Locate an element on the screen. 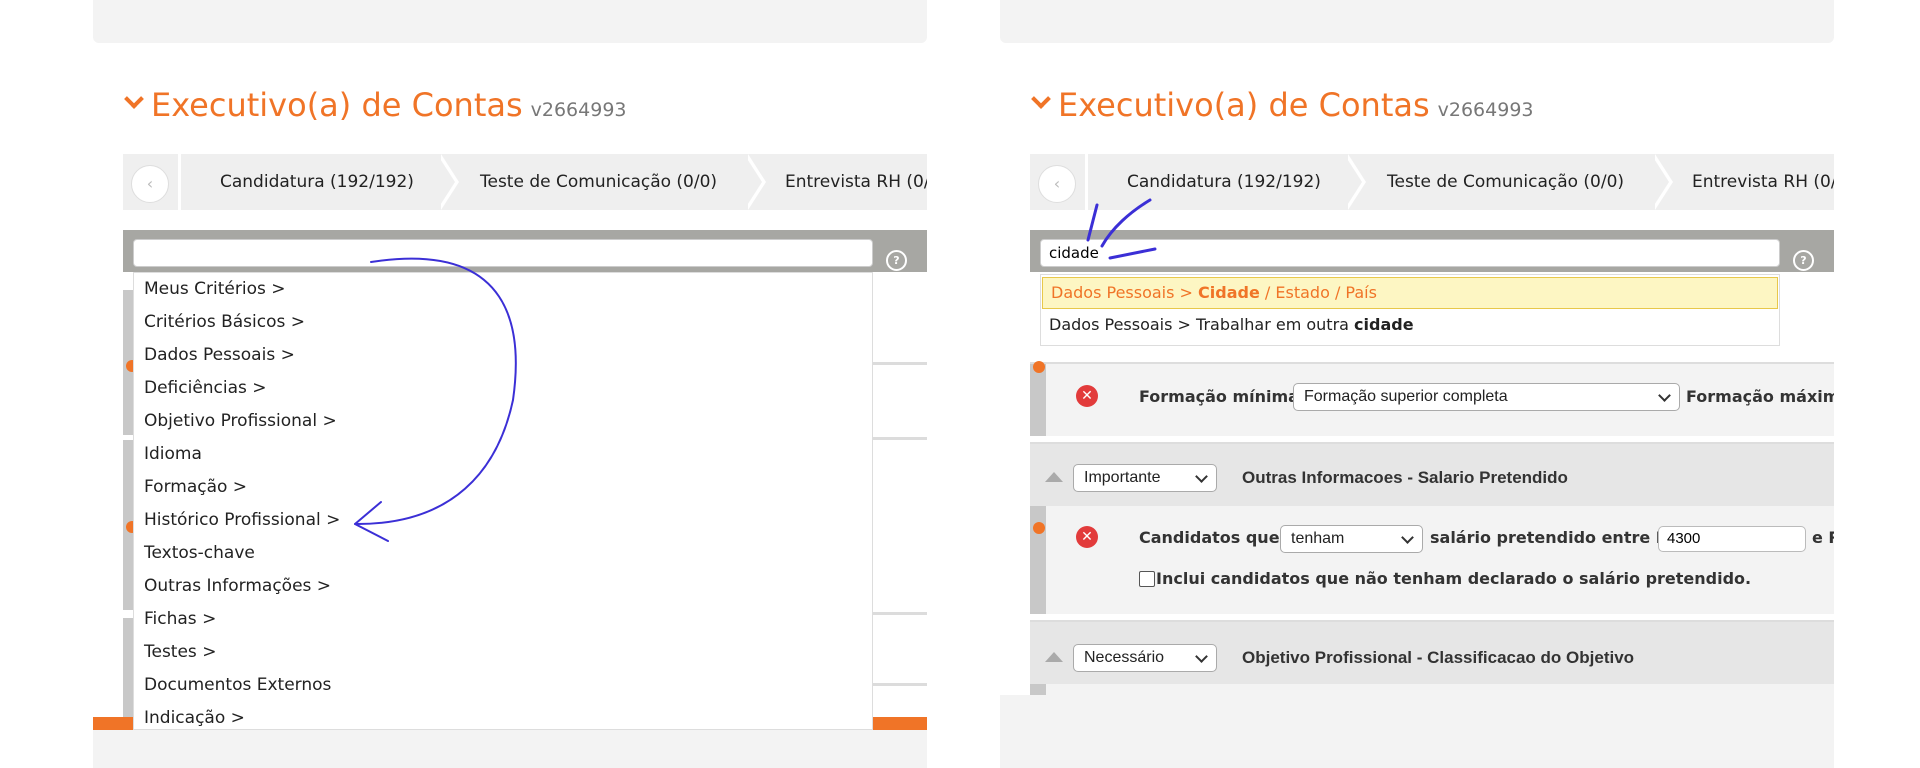 The width and height of the screenshot is (1920, 768). select-tenham: tenham is located at coordinates (1351, 539).